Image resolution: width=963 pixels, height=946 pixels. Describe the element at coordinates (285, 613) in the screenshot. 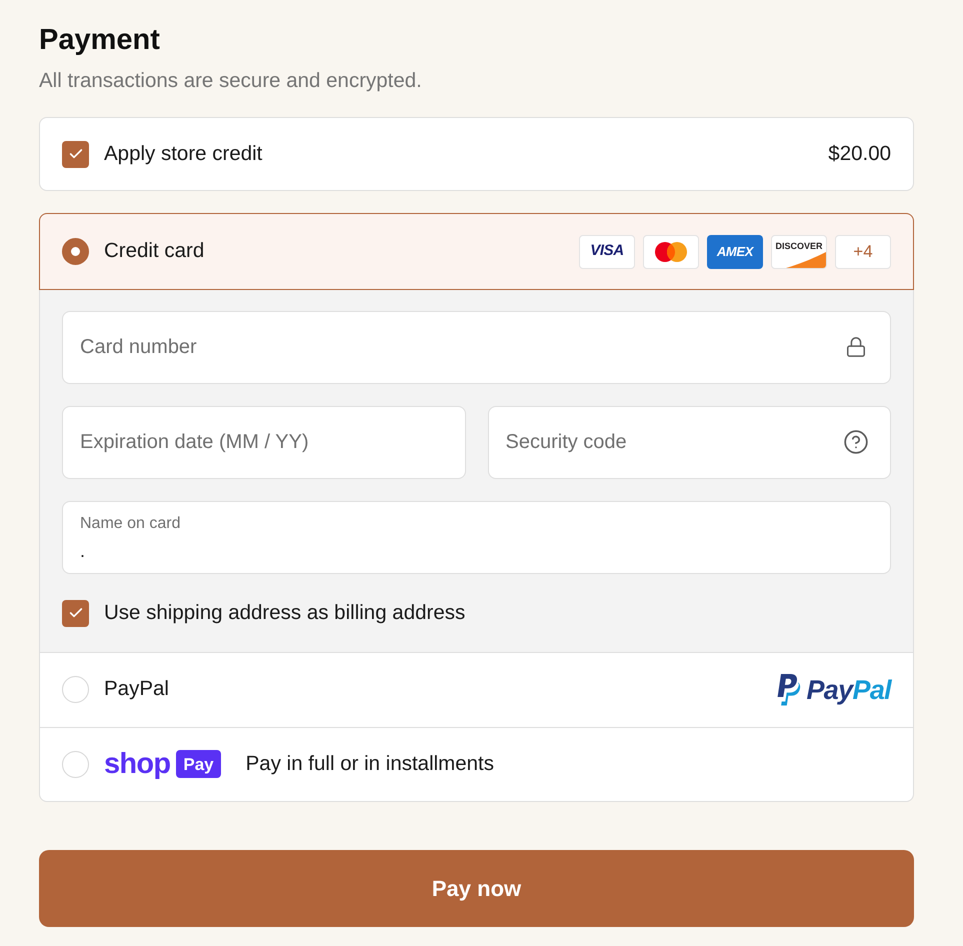

I see `billing-address-label: Use shipping address as billing address` at that location.